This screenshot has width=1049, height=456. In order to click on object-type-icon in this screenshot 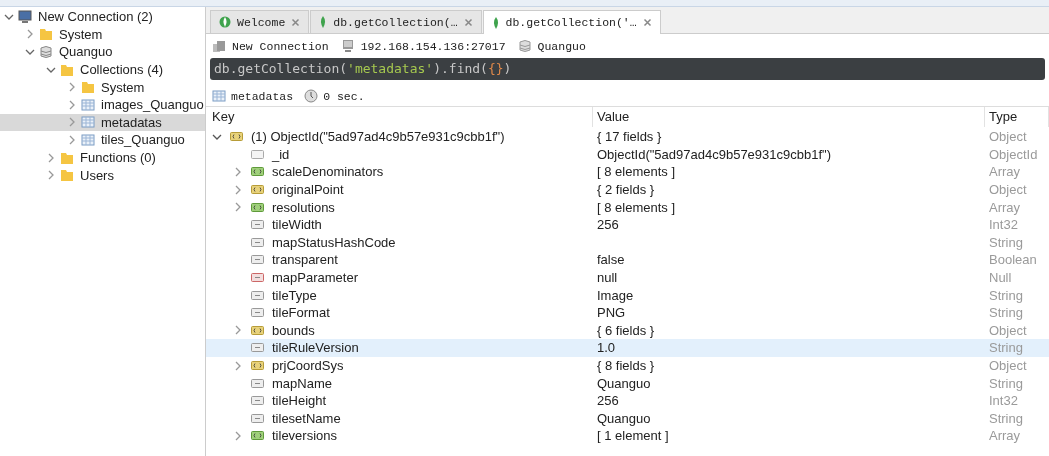, I will do `click(257, 365)`.